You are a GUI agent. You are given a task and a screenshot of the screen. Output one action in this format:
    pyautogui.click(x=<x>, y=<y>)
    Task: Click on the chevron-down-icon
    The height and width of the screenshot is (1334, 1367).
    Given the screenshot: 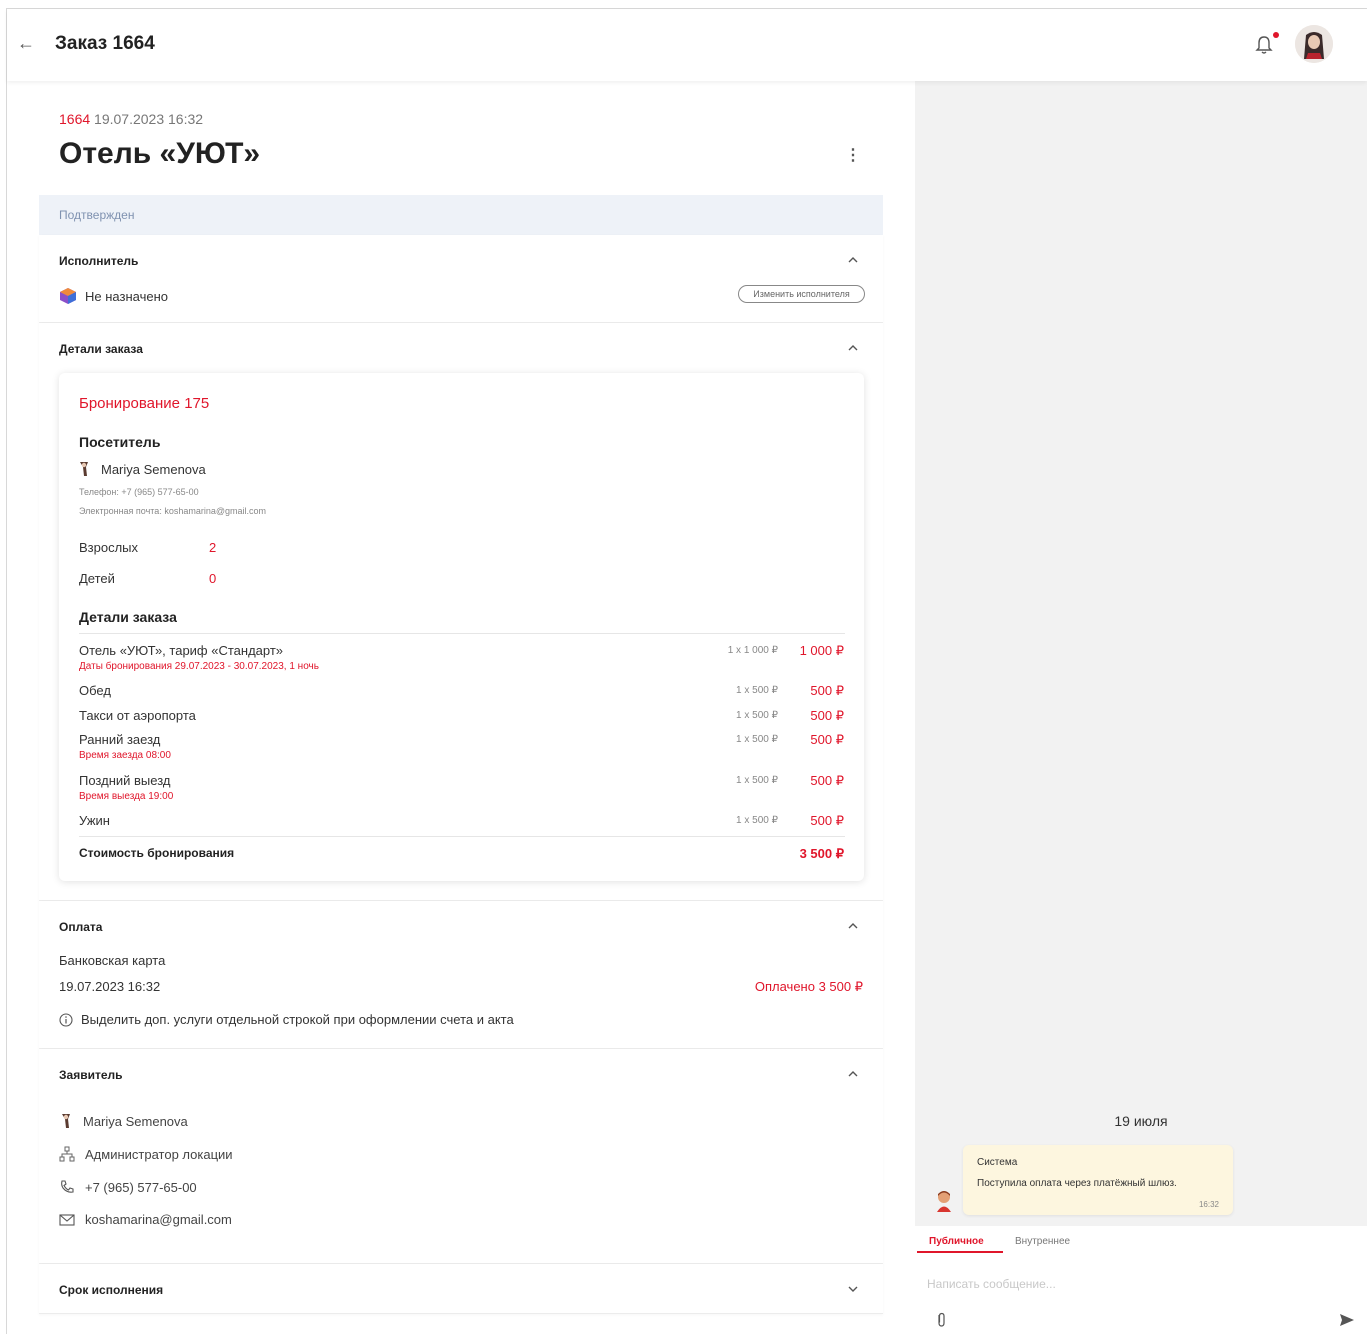 What is the action you would take?
    pyautogui.click(x=853, y=1289)
    